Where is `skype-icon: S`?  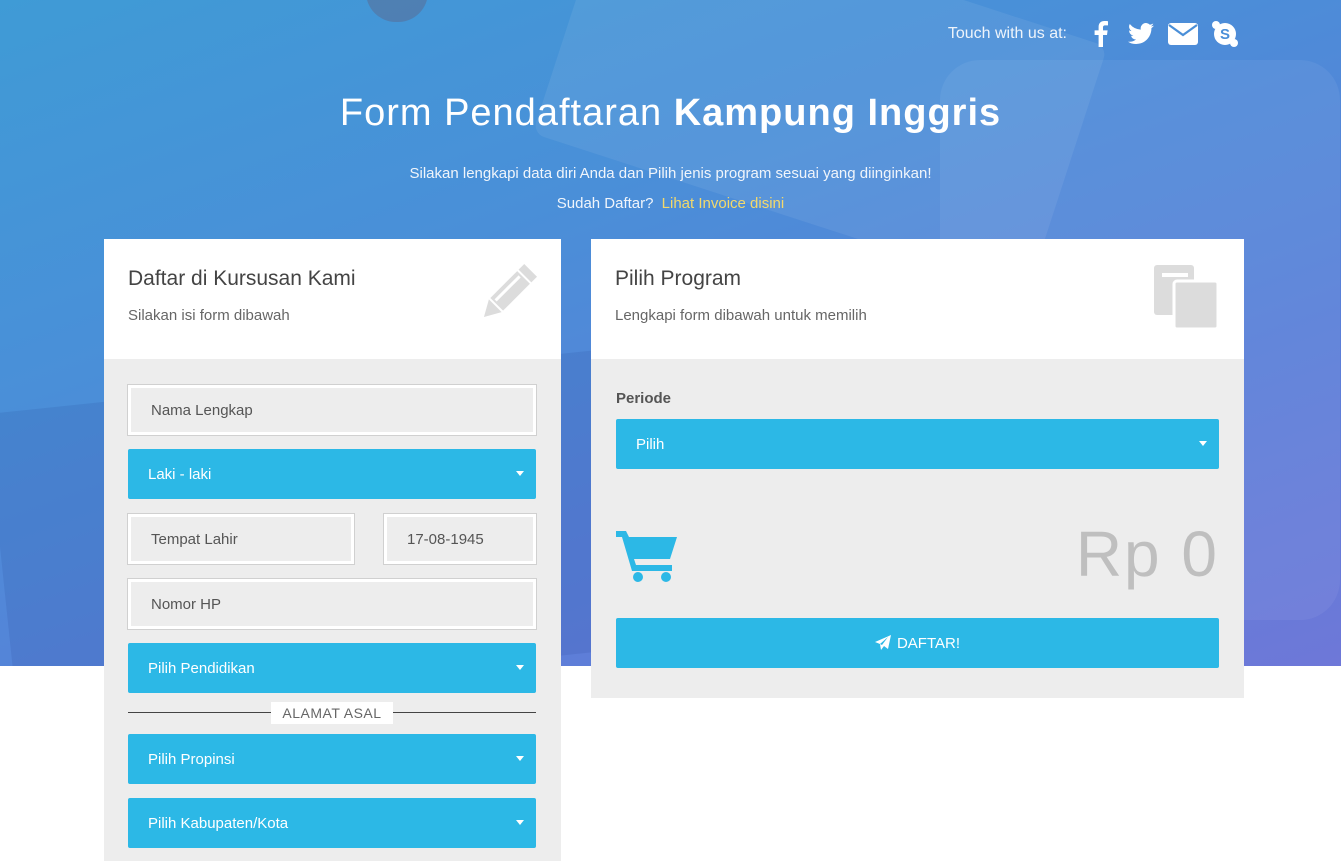 skype-icon: S is located at coordinates (1225, 34).